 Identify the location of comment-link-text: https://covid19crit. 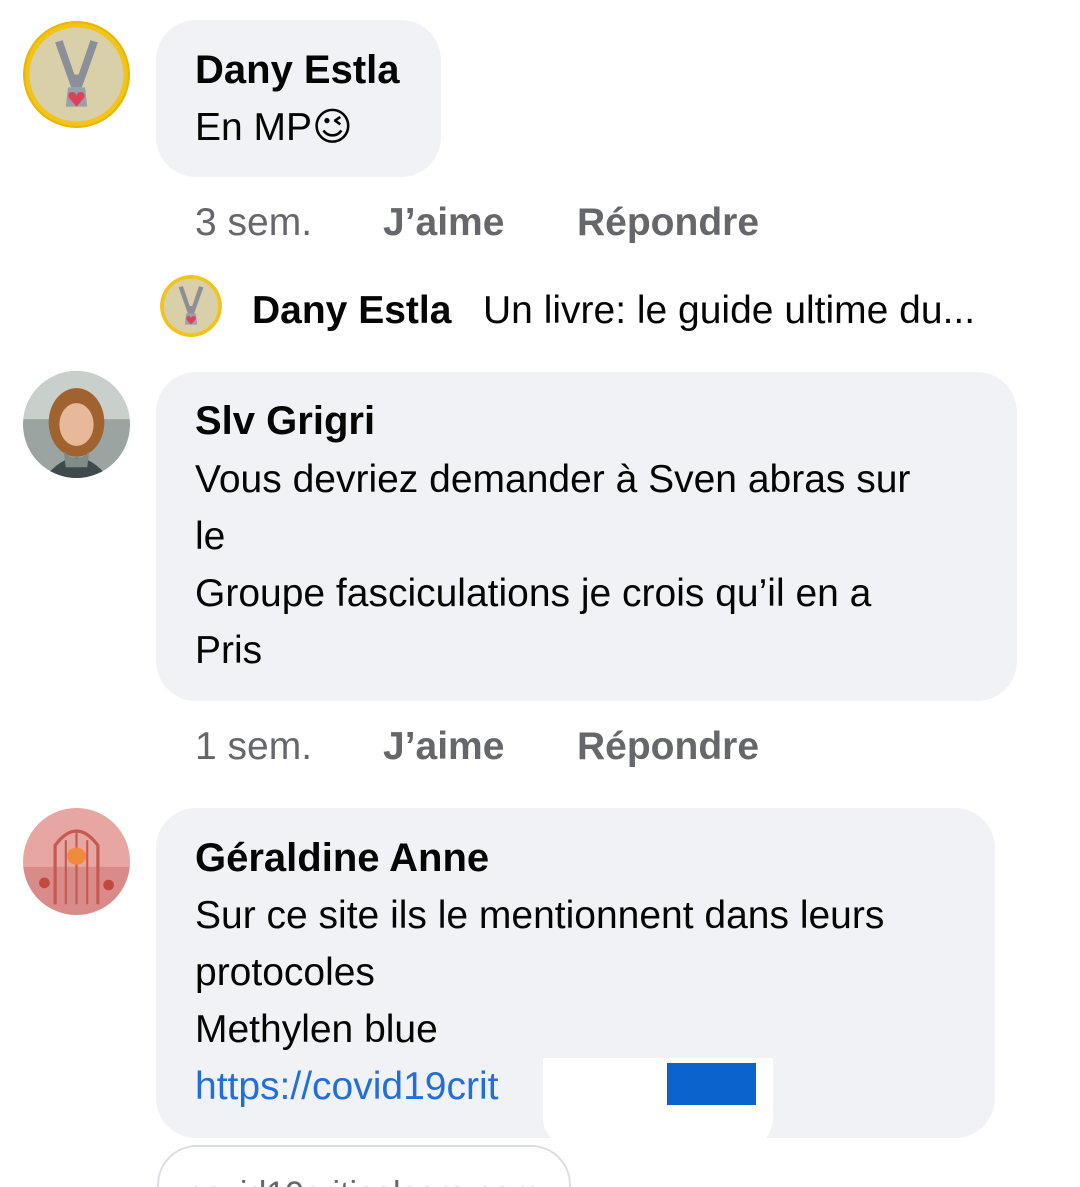
(346, 1086).